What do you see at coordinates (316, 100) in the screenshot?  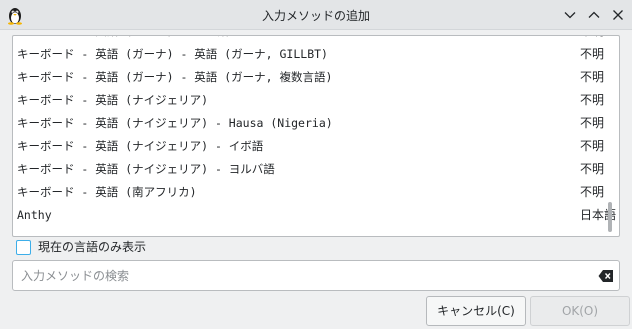 I see `list-item: キーボード - 英語 (ナイジェリア) 不明` at bounding box center [316, 100].